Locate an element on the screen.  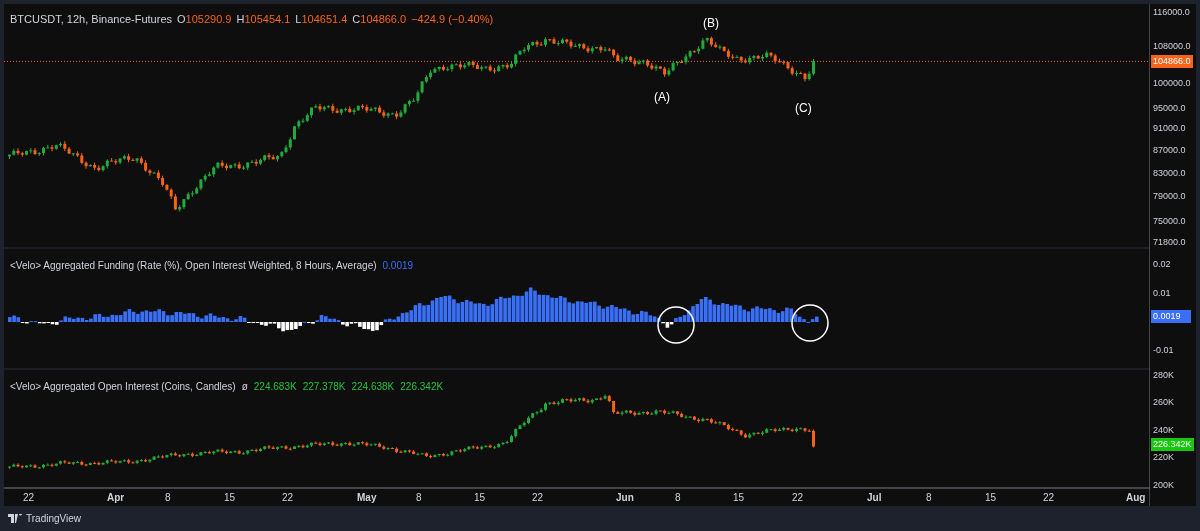
value-badge: 226.342K is located at coordinates (1172, 444).